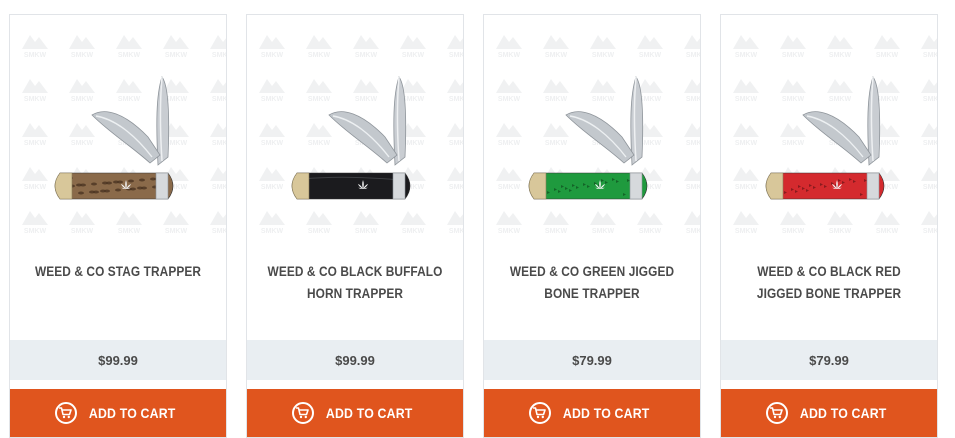  What do you see at coordinates (592, 291) in the screenshot?
I see `product-title: WEED & CO GREEN JIGGED BONE TRAPPER` at bounding box center [592, 291].